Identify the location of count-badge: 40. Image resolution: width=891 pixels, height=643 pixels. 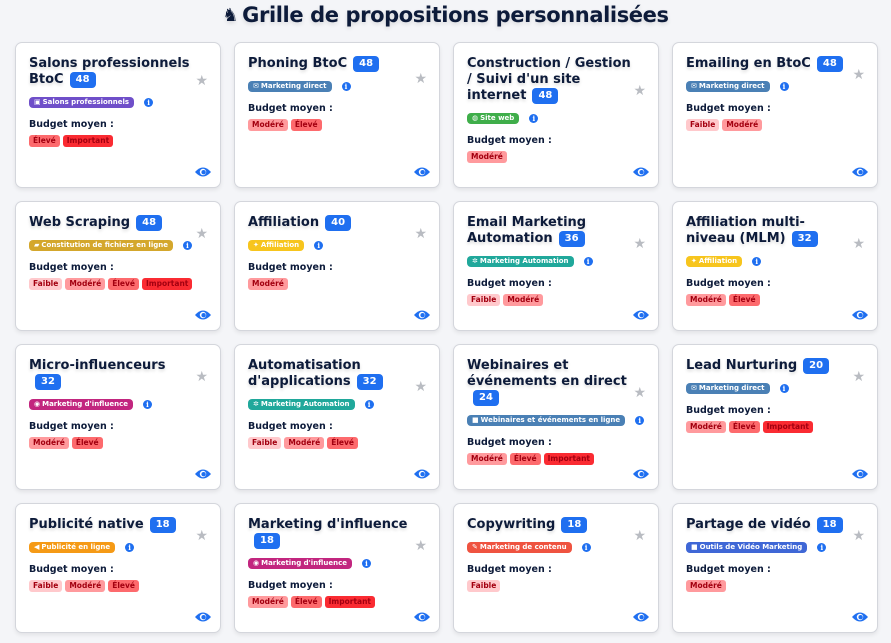
(338, 223).